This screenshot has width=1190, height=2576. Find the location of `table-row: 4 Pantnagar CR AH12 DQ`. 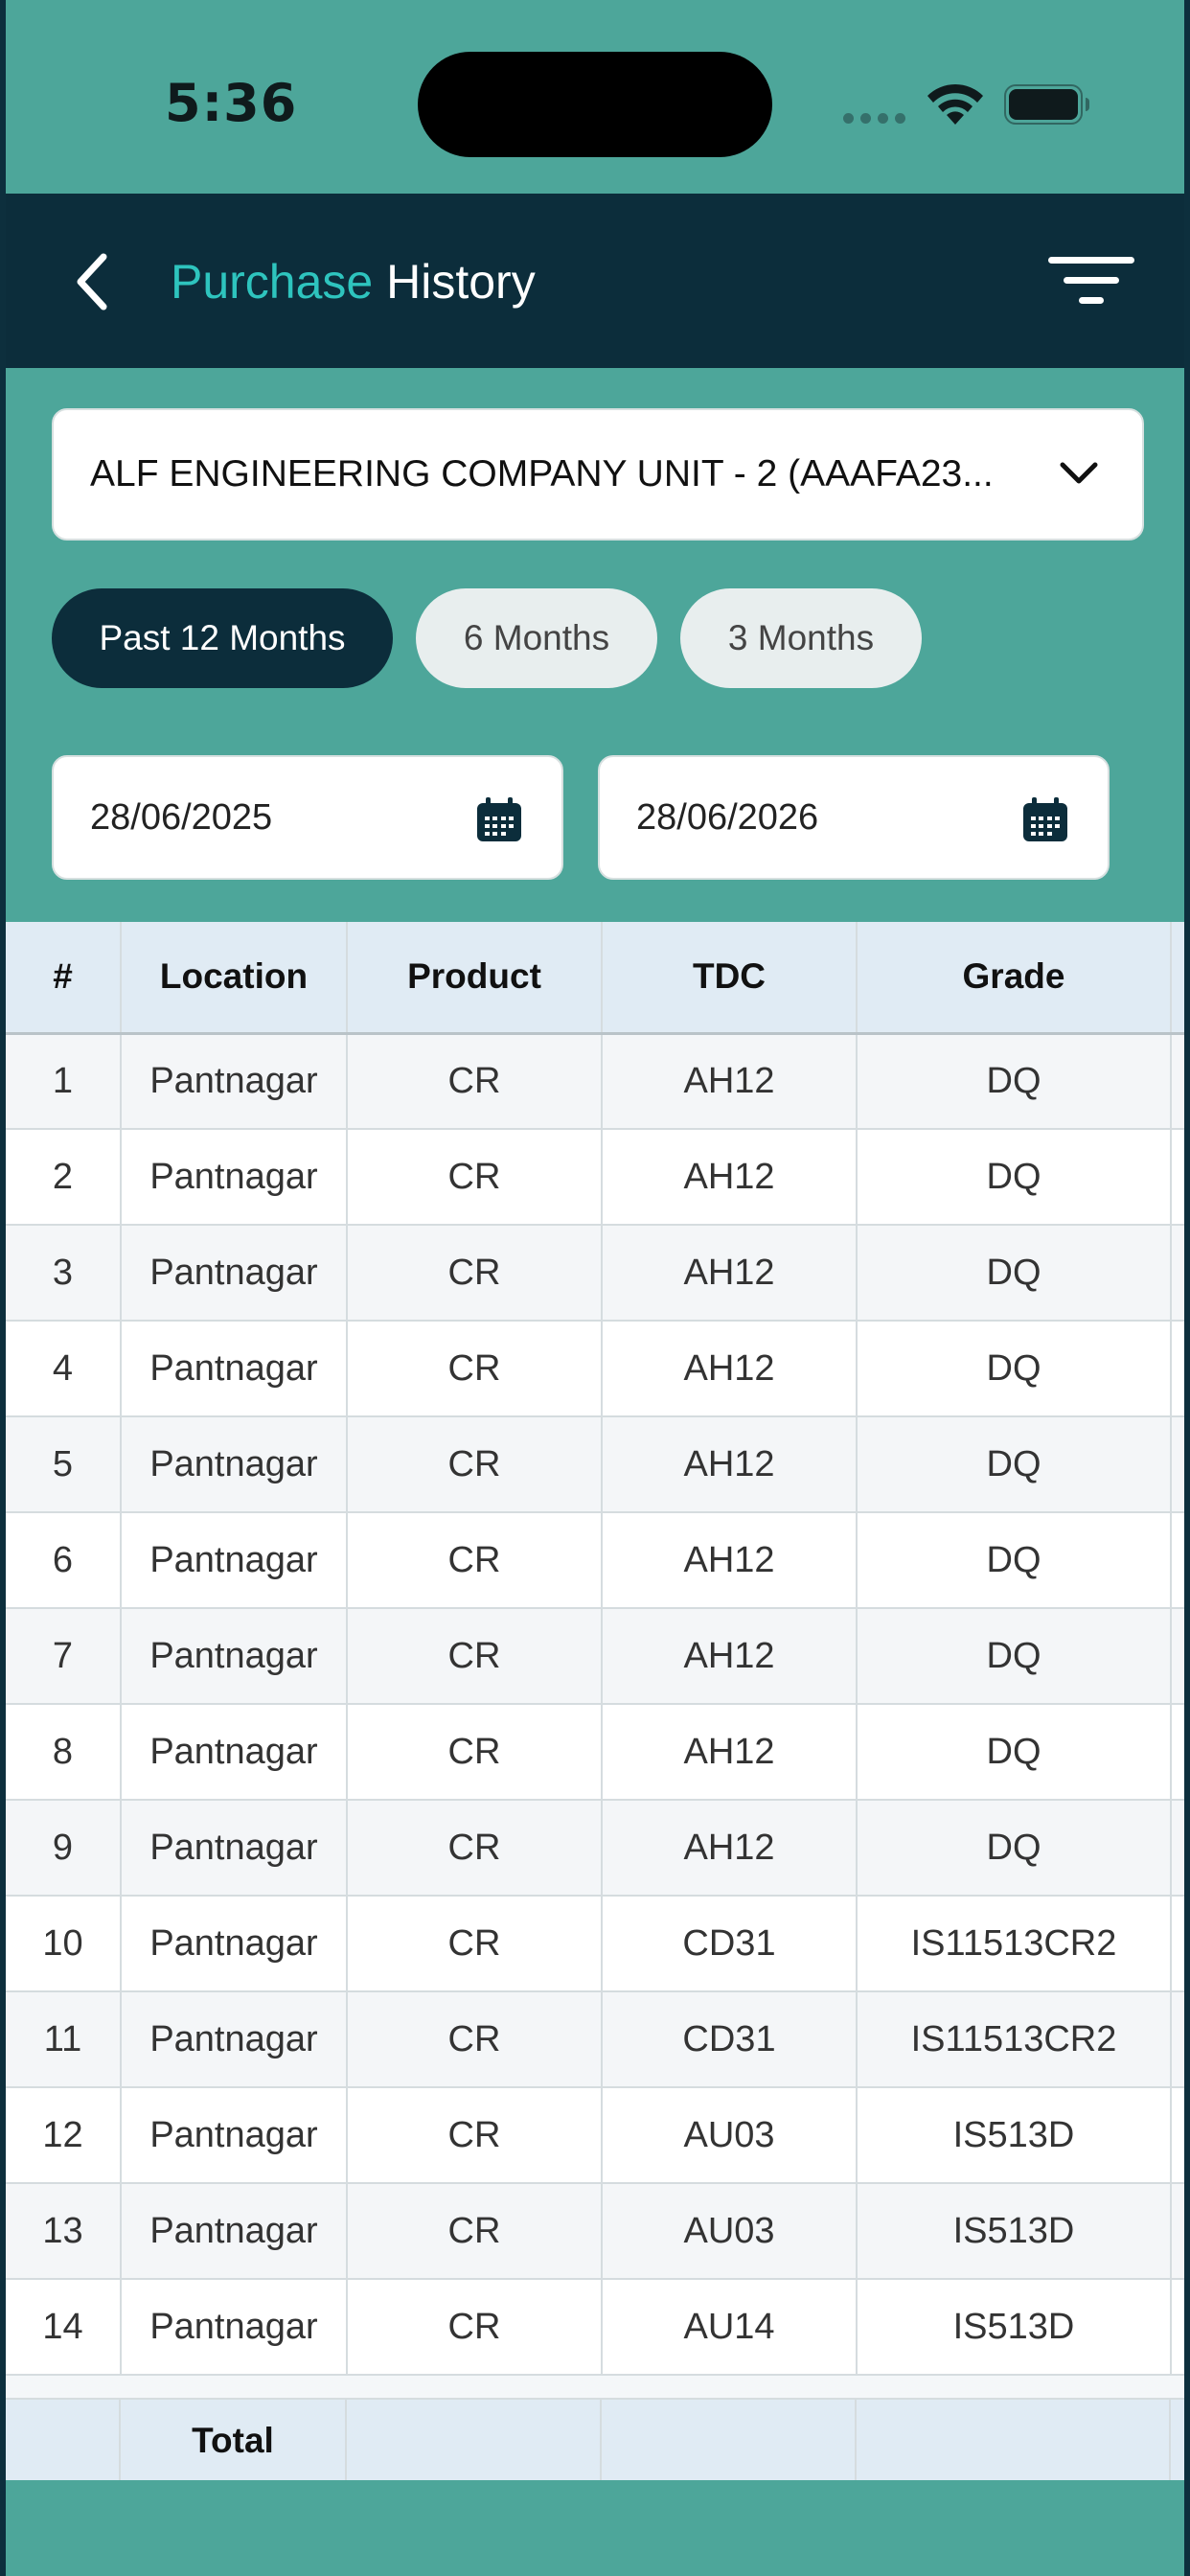

table-row: 4 Pantnagar CR AH12 DQ is located at coordinates (598, 1369).